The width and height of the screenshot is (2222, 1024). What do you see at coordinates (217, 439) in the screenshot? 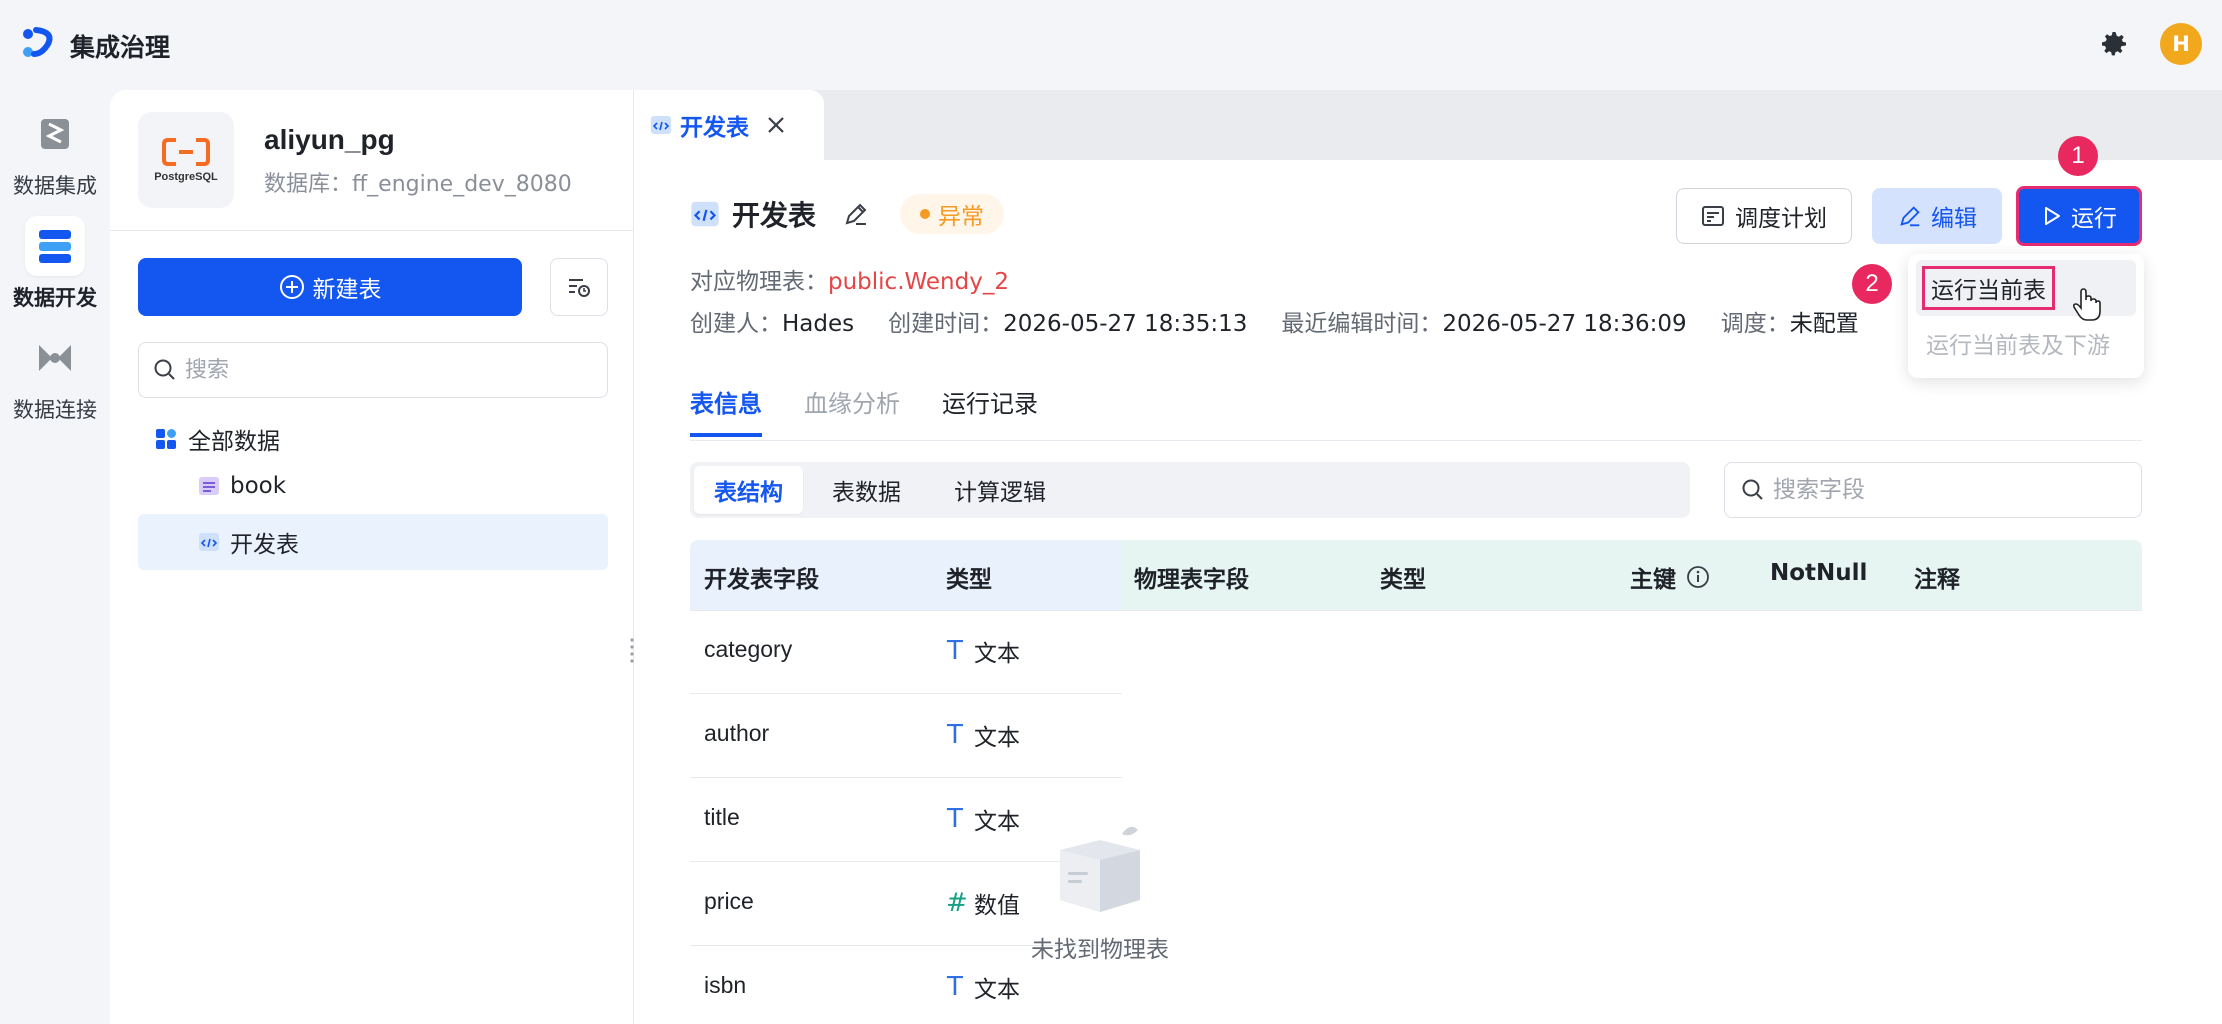
I see `tree-root-all-data: 全部数据` at bounding box center [217, 439].